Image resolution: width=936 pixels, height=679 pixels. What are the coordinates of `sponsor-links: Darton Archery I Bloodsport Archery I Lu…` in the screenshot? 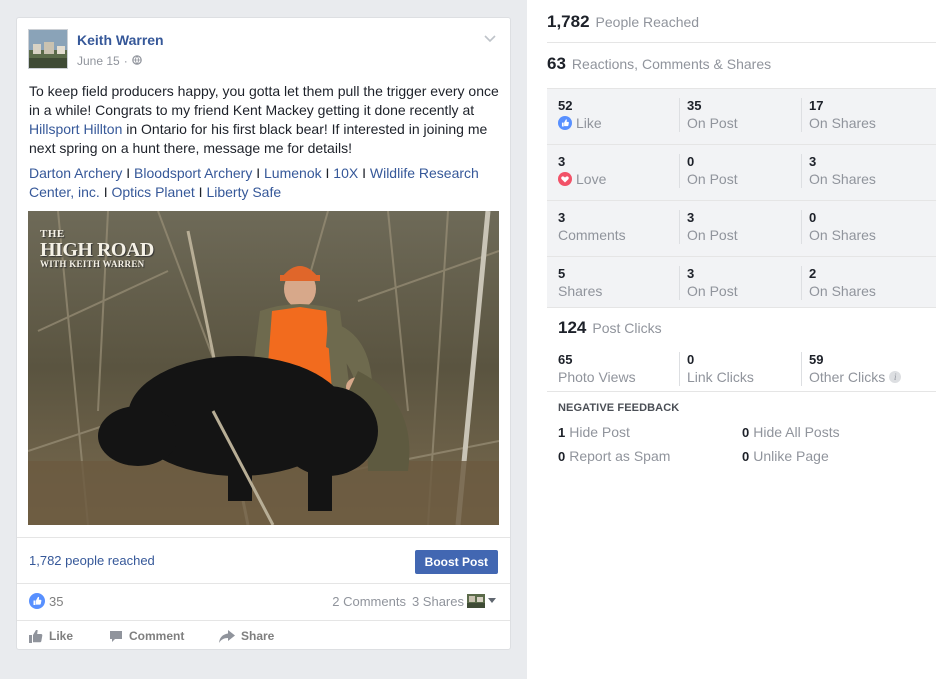 It's located at (266, 183).